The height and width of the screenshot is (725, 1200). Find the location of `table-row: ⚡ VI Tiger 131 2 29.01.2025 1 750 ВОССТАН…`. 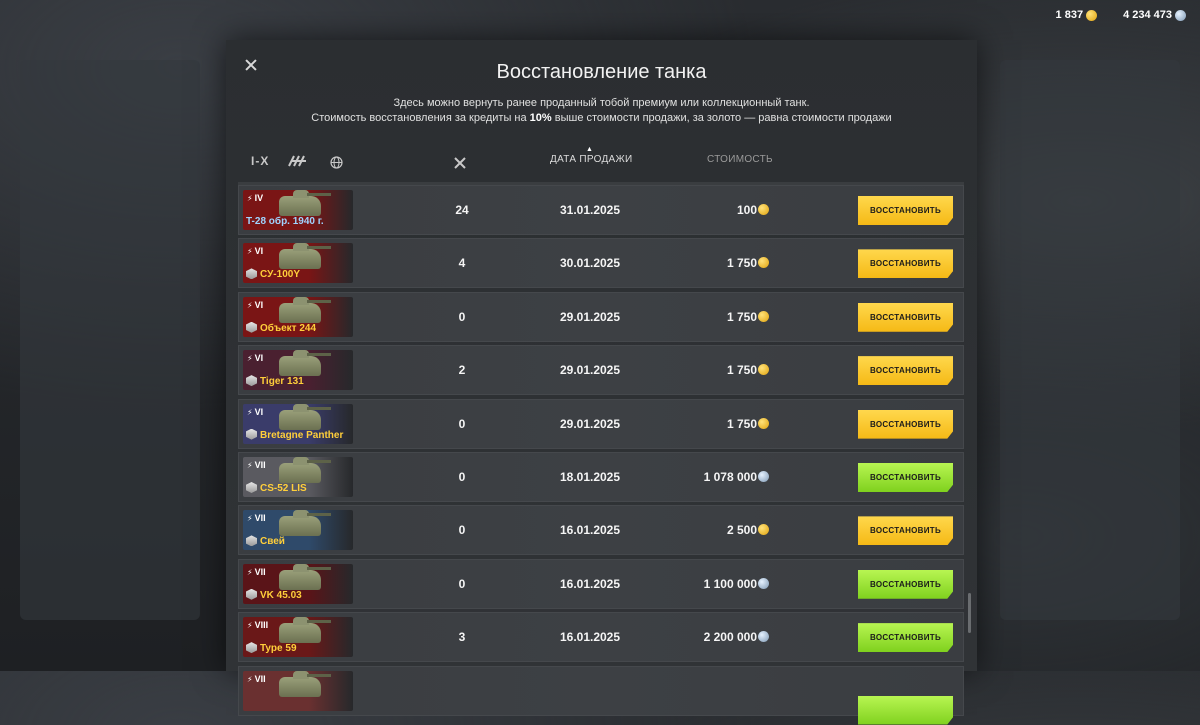

table-row: ⚡ VI Tiger 131 2 29.01.2025 1 750 ВОССТАН… is located at coordinates (601, 370).